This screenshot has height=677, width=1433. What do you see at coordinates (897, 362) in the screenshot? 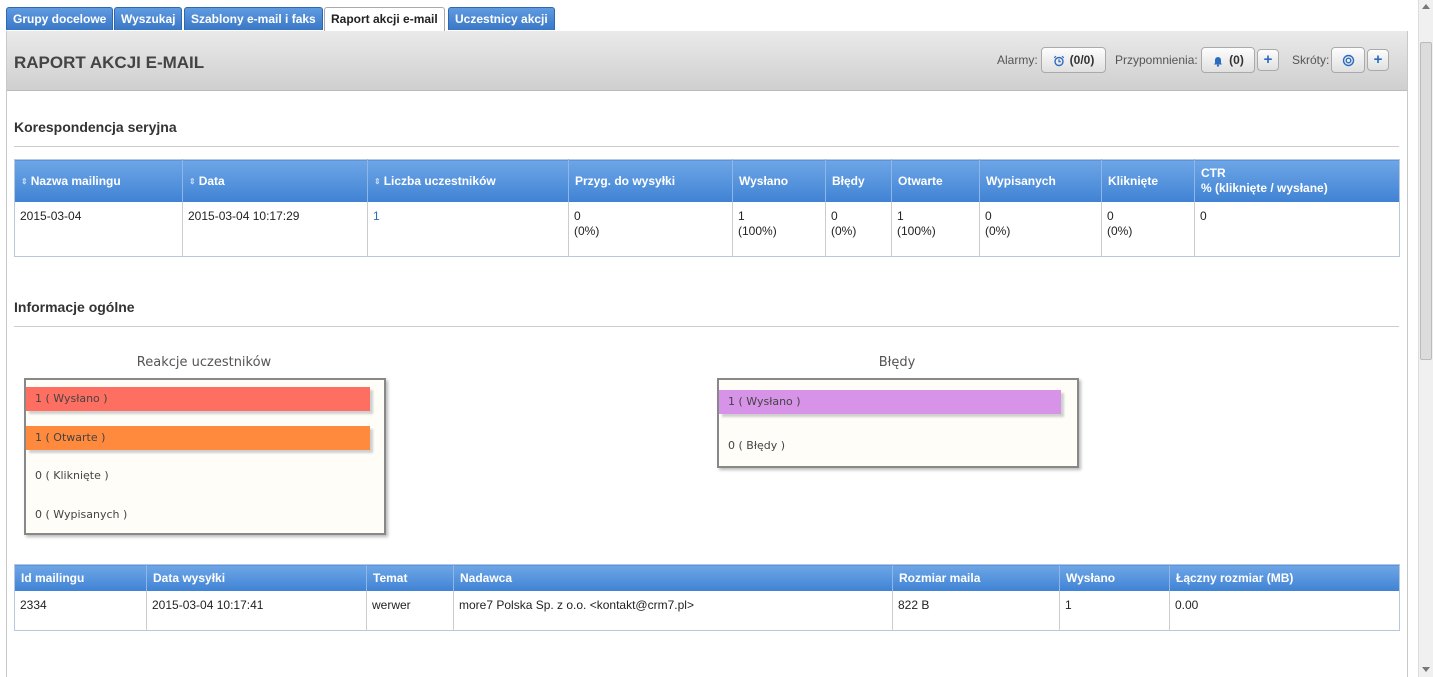
I see `errors-chart-title: Błędy` at bounding box center [897, 362].